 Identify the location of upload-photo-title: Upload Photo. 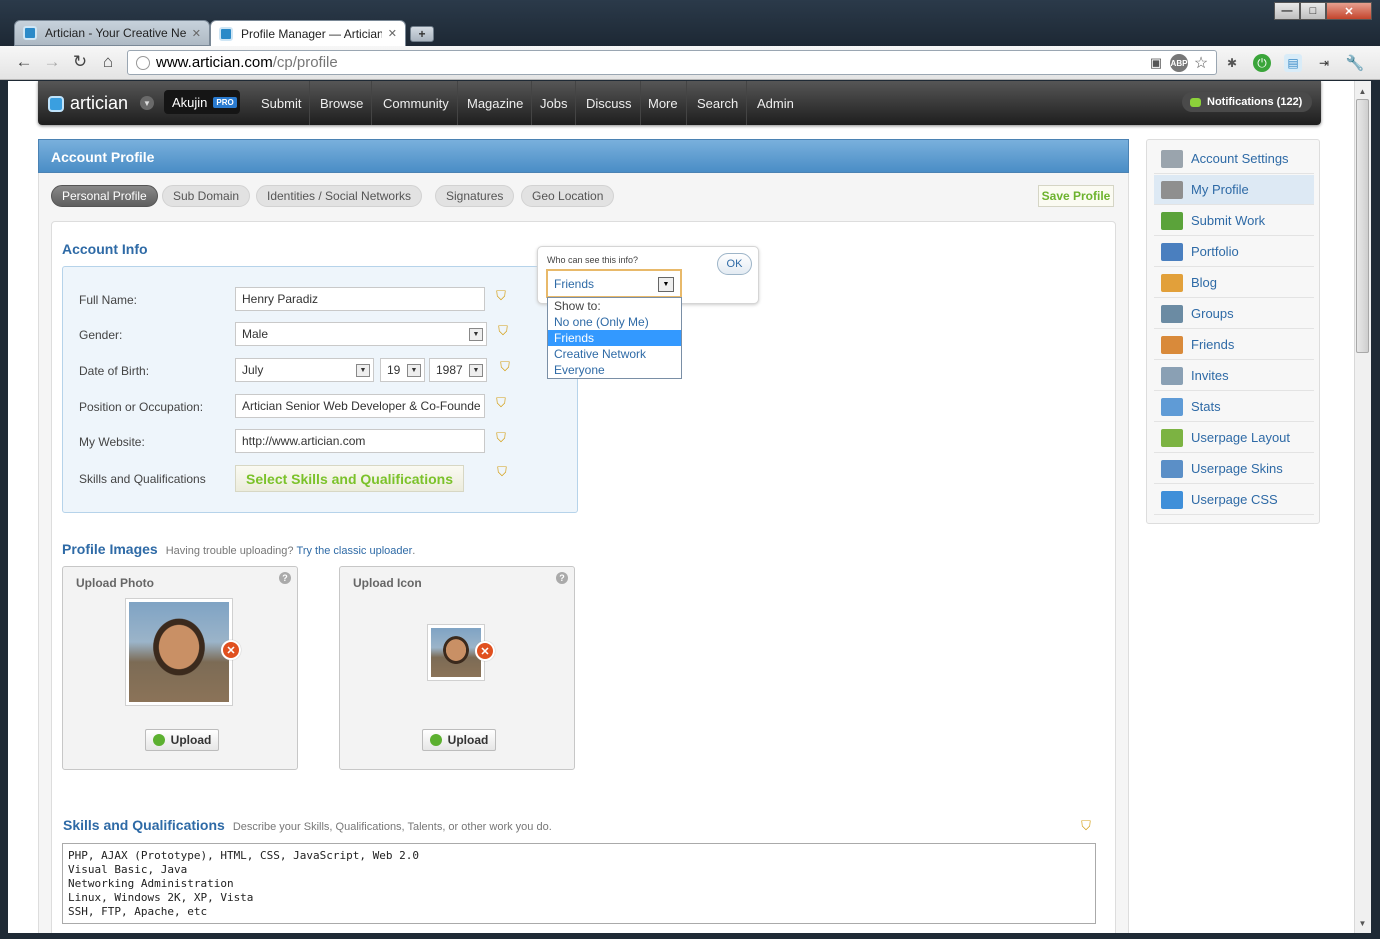
(115, 583).